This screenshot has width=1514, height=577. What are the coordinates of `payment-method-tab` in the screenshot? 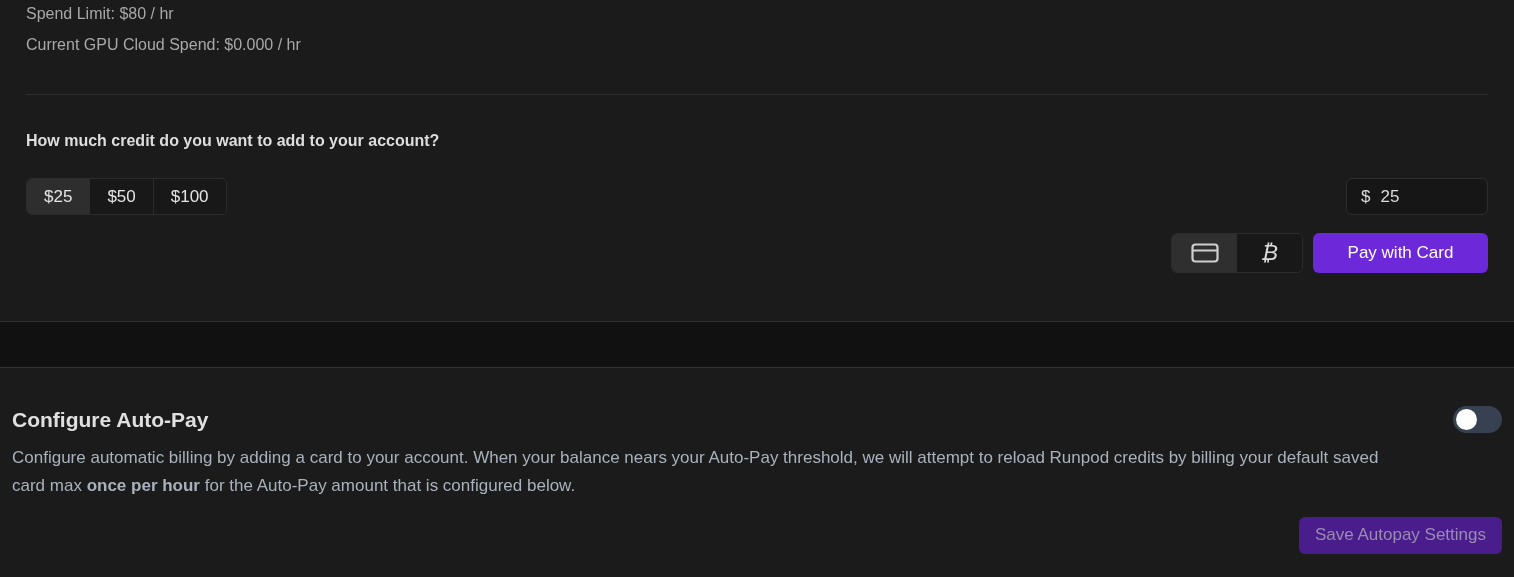 It's located at (1204, 253).